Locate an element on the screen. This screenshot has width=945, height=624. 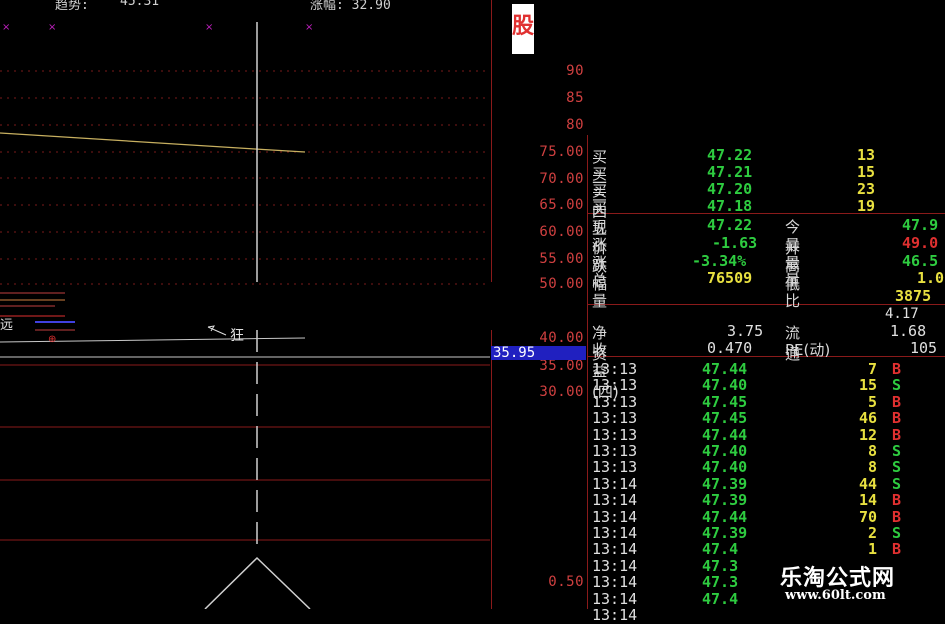
corner-logo-char: 股 is located at coordinates (523, 26).